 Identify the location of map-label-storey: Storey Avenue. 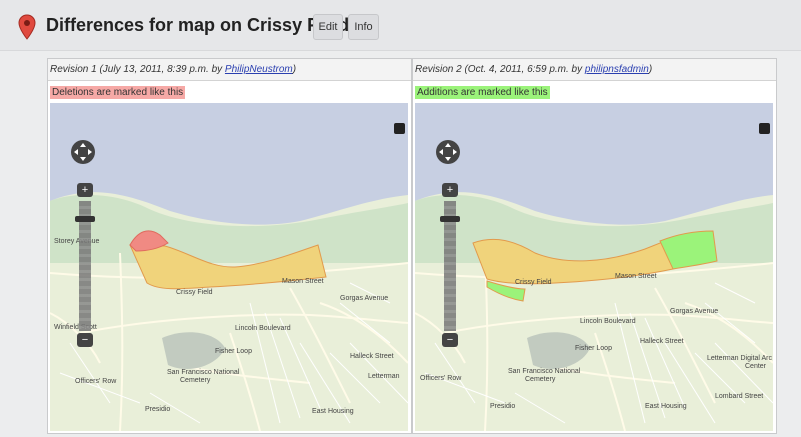
(77, 241).